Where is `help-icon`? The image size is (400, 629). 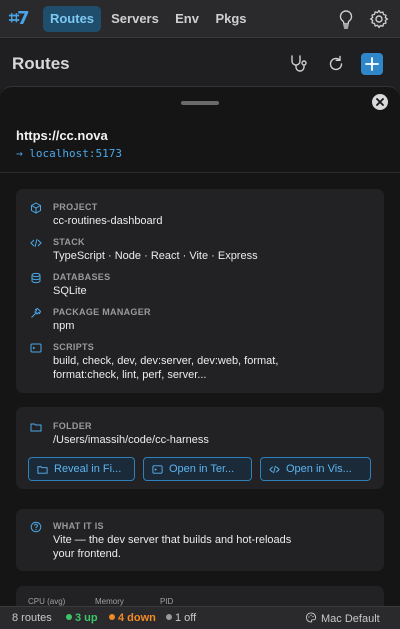
help-icon is located at coordinates (36, 526).